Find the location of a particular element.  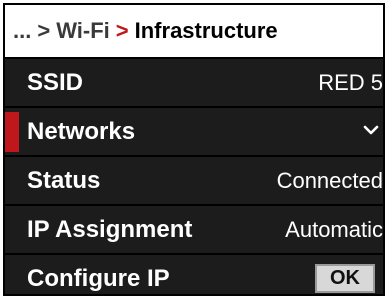

networks-label: Networks is located at coordinates (81, 131).